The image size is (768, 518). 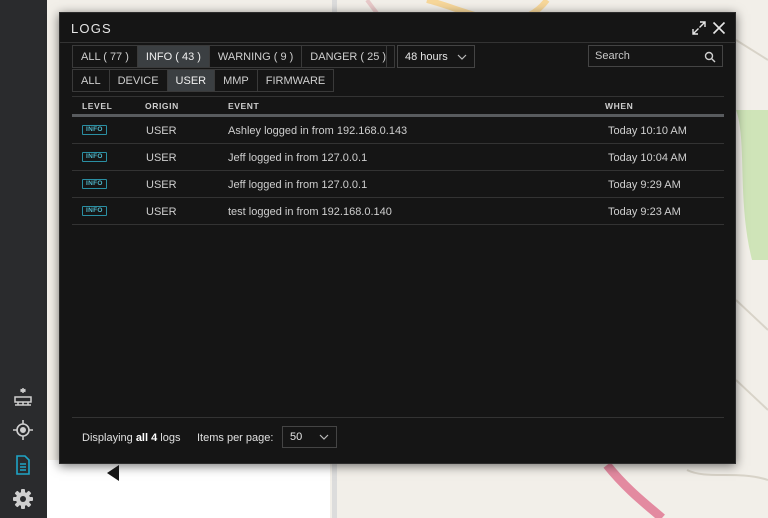 What do you see at coordinates (318, 131) in the screenshot?
I see `log-event: Ashley logged in from 192.168.0.143` at bounding box center [318, 131].